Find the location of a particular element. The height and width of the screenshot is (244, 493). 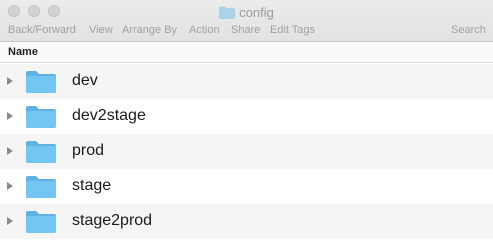

list-item: dev is located at coordinates (246, 81).